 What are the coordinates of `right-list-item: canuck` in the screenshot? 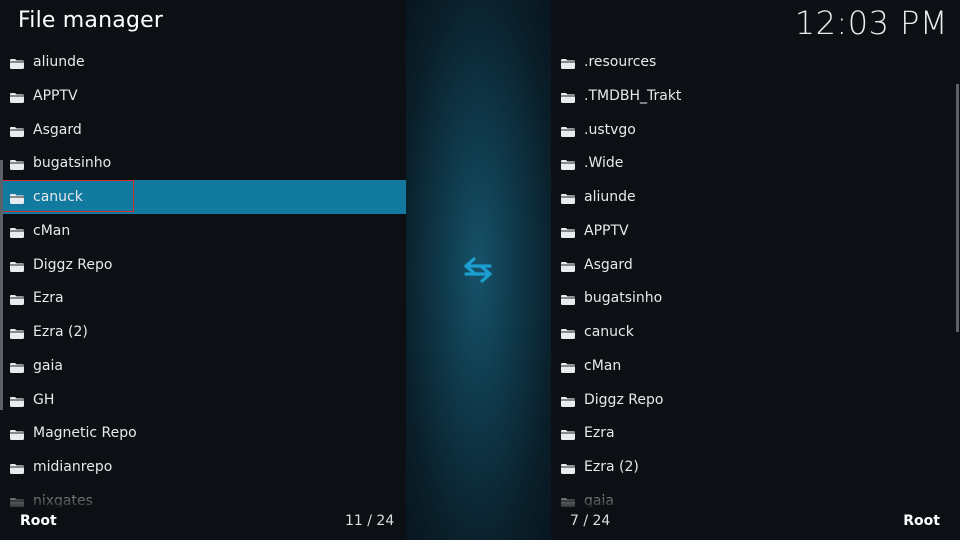 It's located at (755, 332).